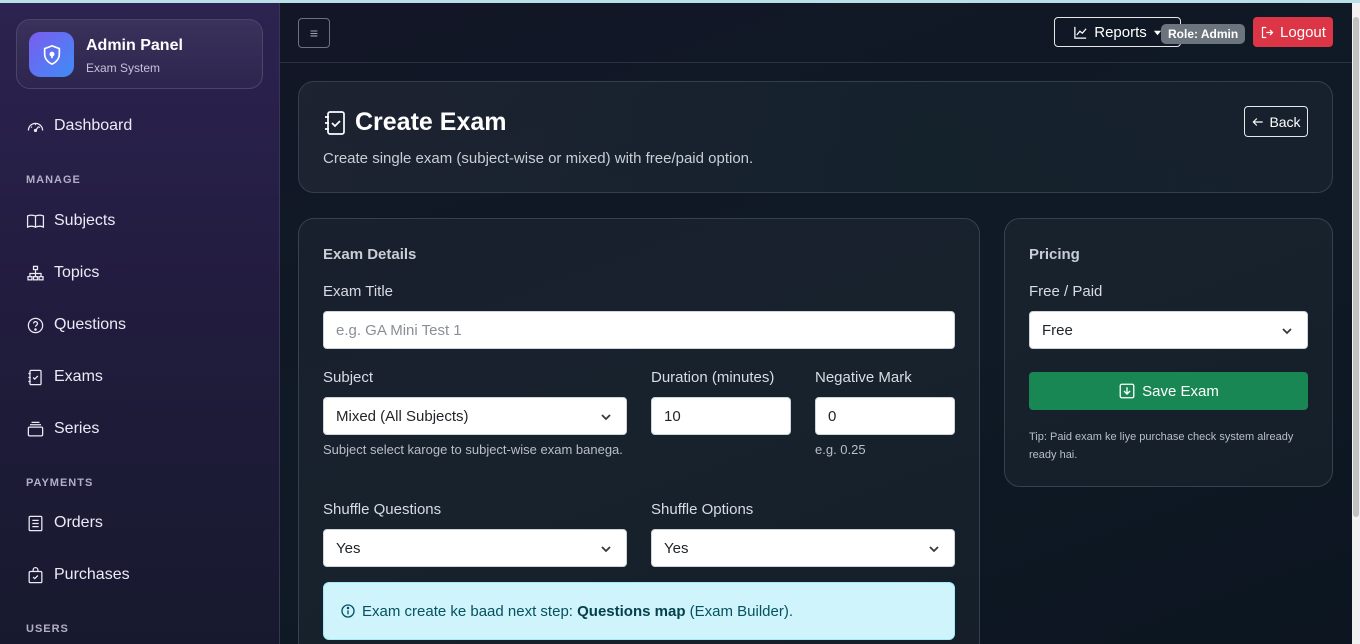 The width and height of the screenshot is (1360, 644). I want to click on topbar: ≡ Reports Role: Admin Logout, so click(816, 33).